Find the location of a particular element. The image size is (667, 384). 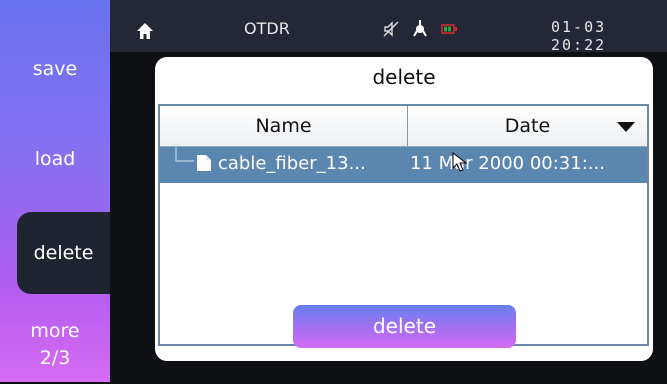

file-icon is located at coordinates (204, 163).